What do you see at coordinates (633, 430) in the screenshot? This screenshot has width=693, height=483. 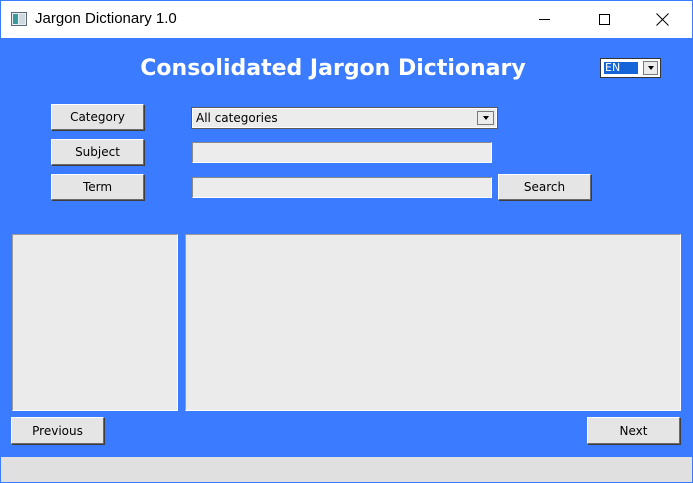 I see `next-button: Next` at bounding box center [633, 430].